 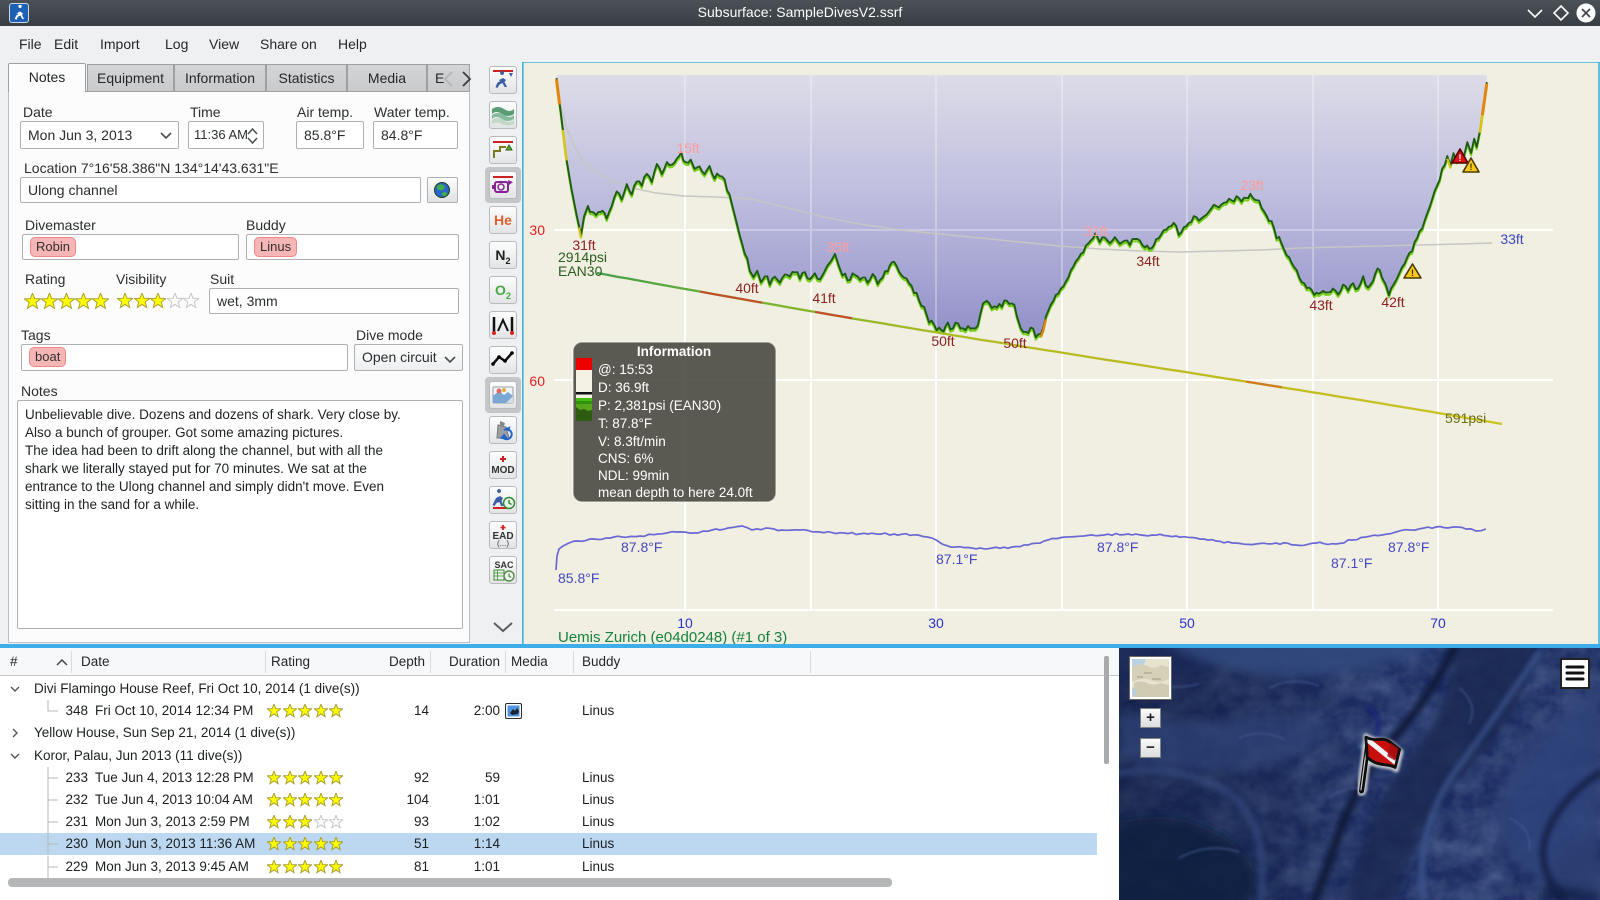 What do you see at coordinates (674, 351) in the screenshot?
I see `svg-text: Information` at bounding box center [674, 351].